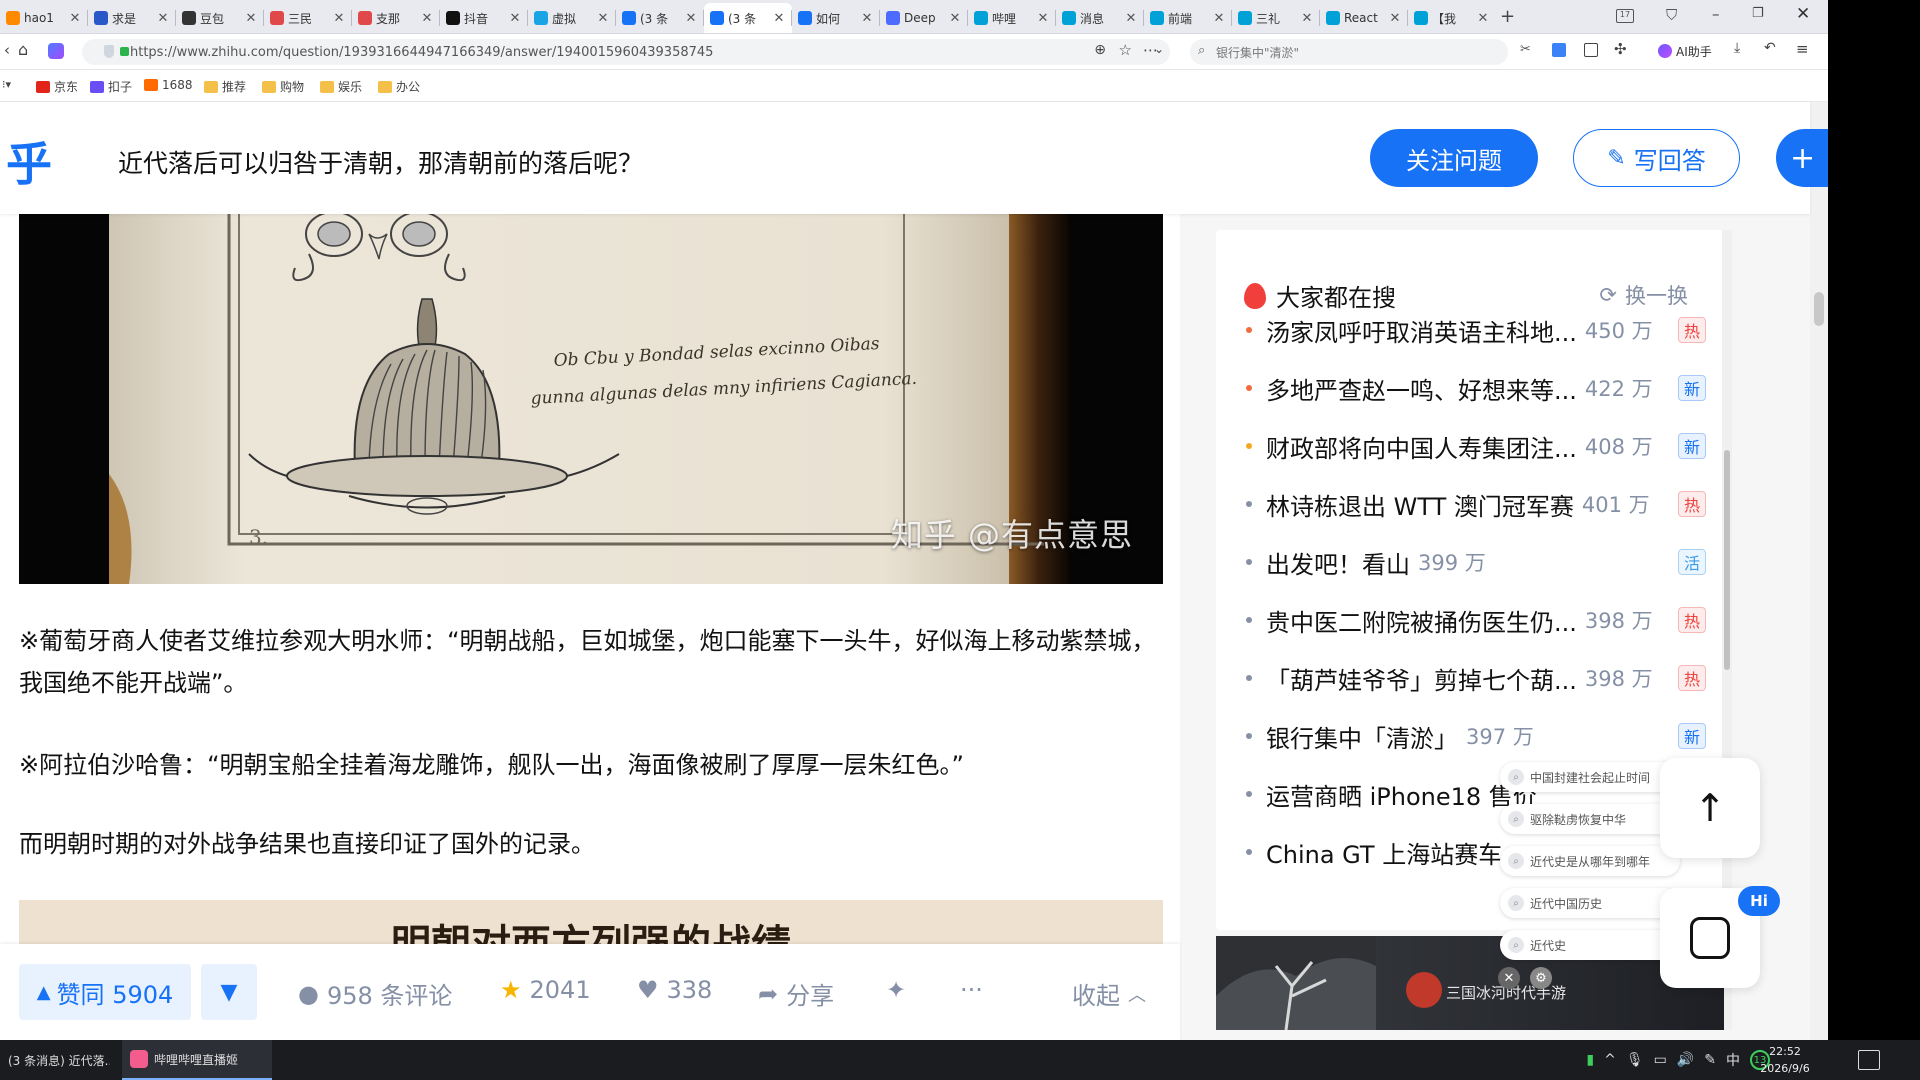 Image resolution: width=1920 pixels, height=1080 pixels. Describe the element at coordinates (1109, 993) in the screenshot. I see `collapse-button: 收起 ︿` at that location.